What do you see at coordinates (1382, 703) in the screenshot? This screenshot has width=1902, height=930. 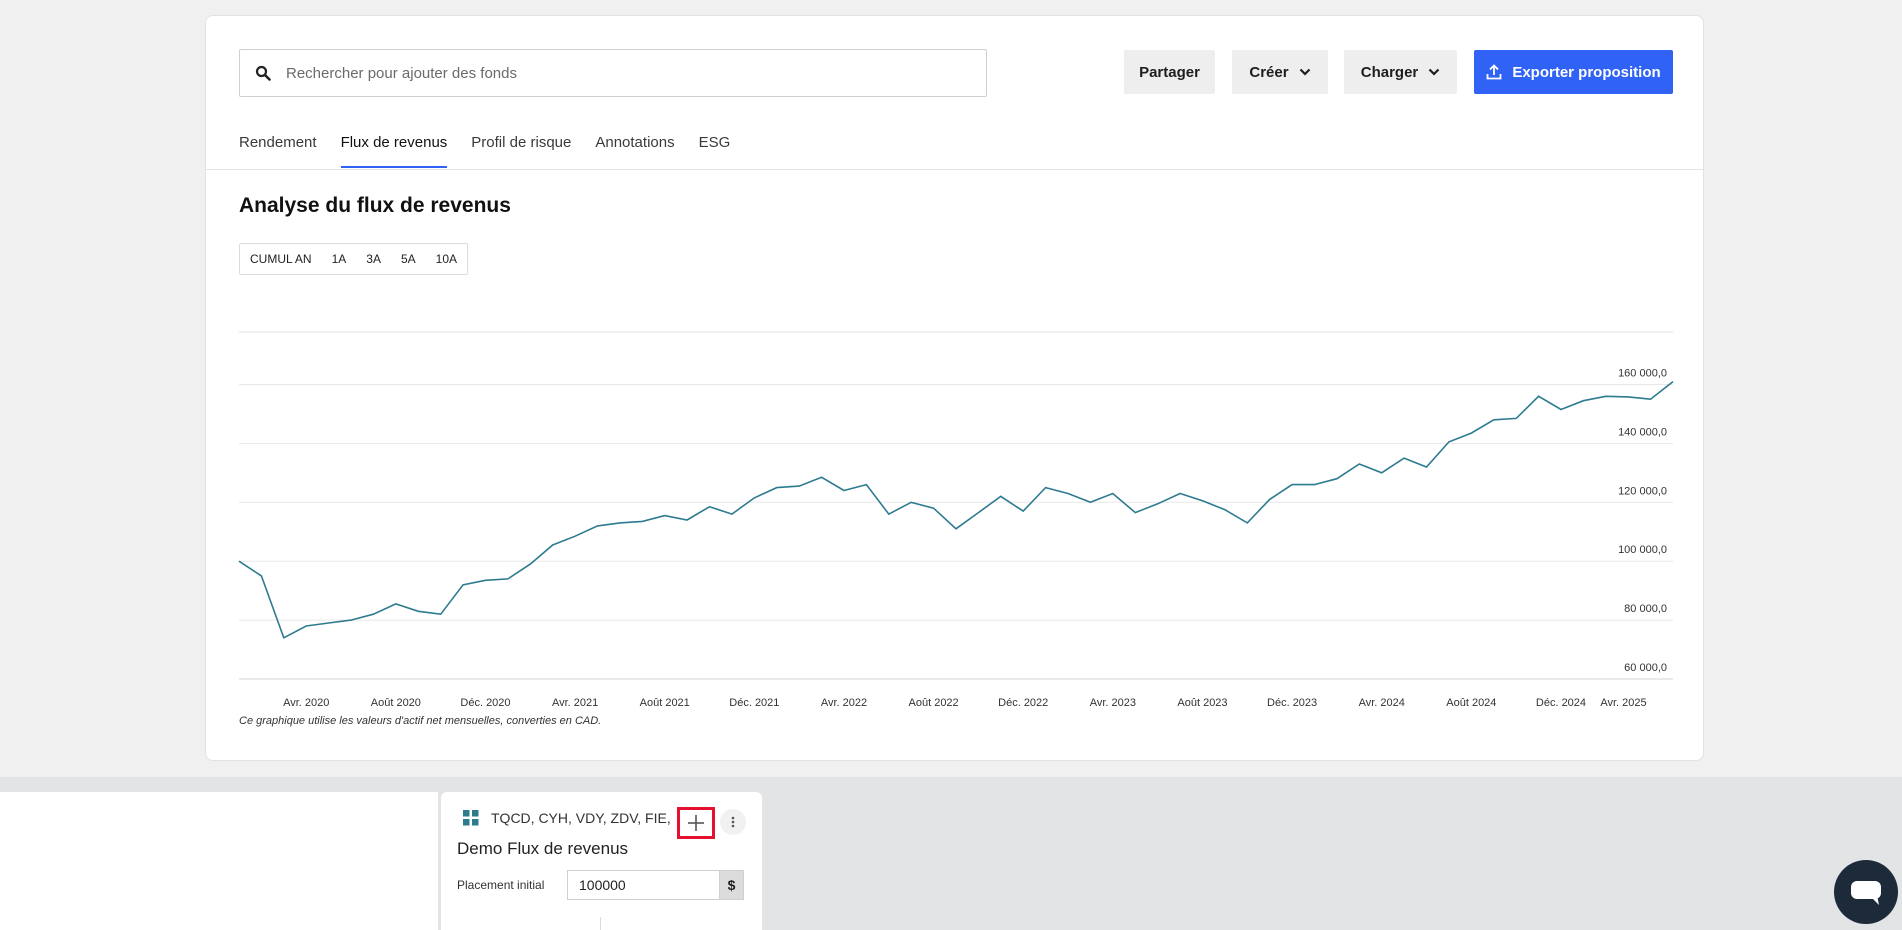 I see `x-tick-label: Avr. 2024` at bounding box center [1382, 703].